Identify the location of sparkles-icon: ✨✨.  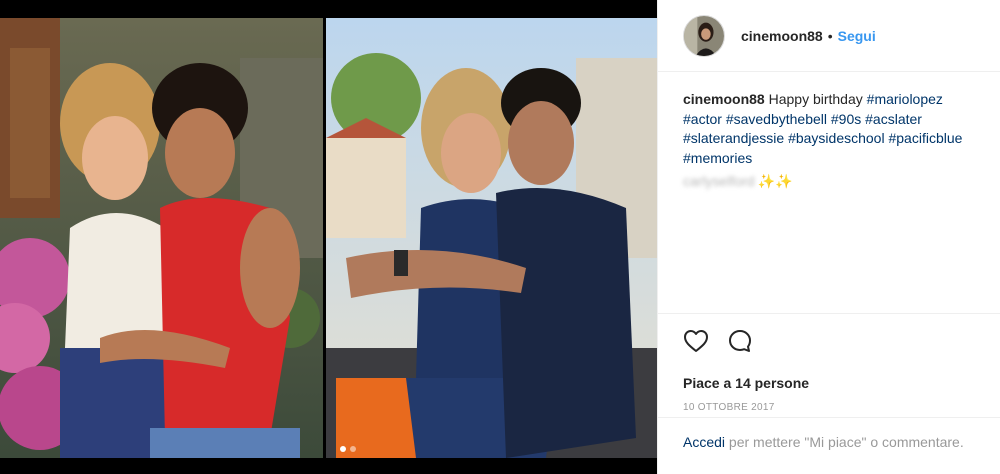
(775, 181).